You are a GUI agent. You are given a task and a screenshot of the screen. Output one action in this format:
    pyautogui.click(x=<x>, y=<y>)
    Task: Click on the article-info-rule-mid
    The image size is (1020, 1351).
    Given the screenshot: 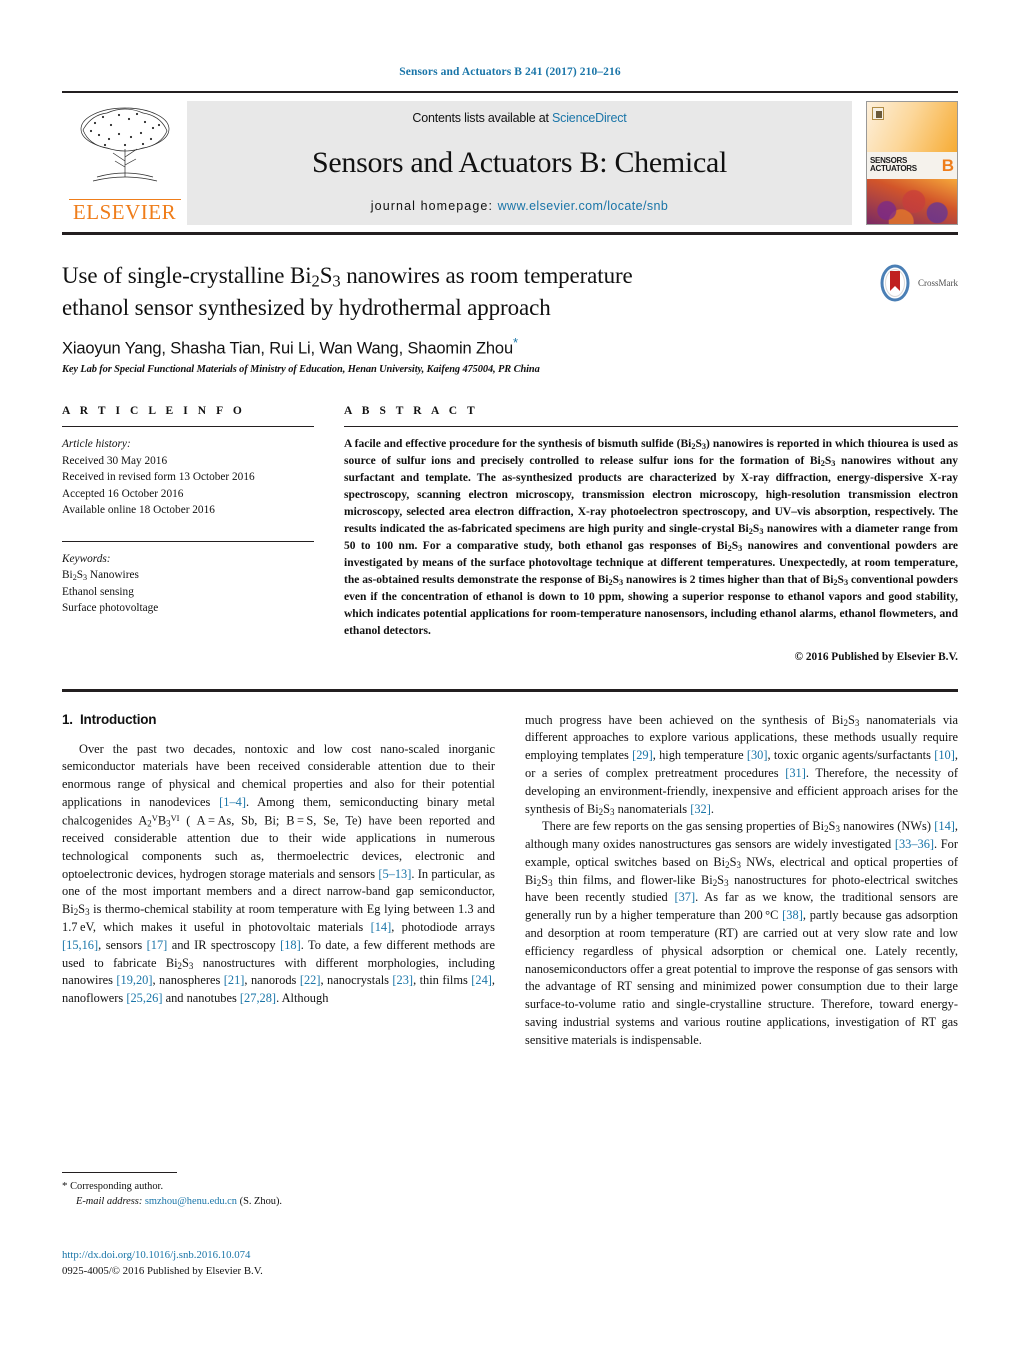 What is the action you would take?
    pyautogui.click(x=188, y=541)
    